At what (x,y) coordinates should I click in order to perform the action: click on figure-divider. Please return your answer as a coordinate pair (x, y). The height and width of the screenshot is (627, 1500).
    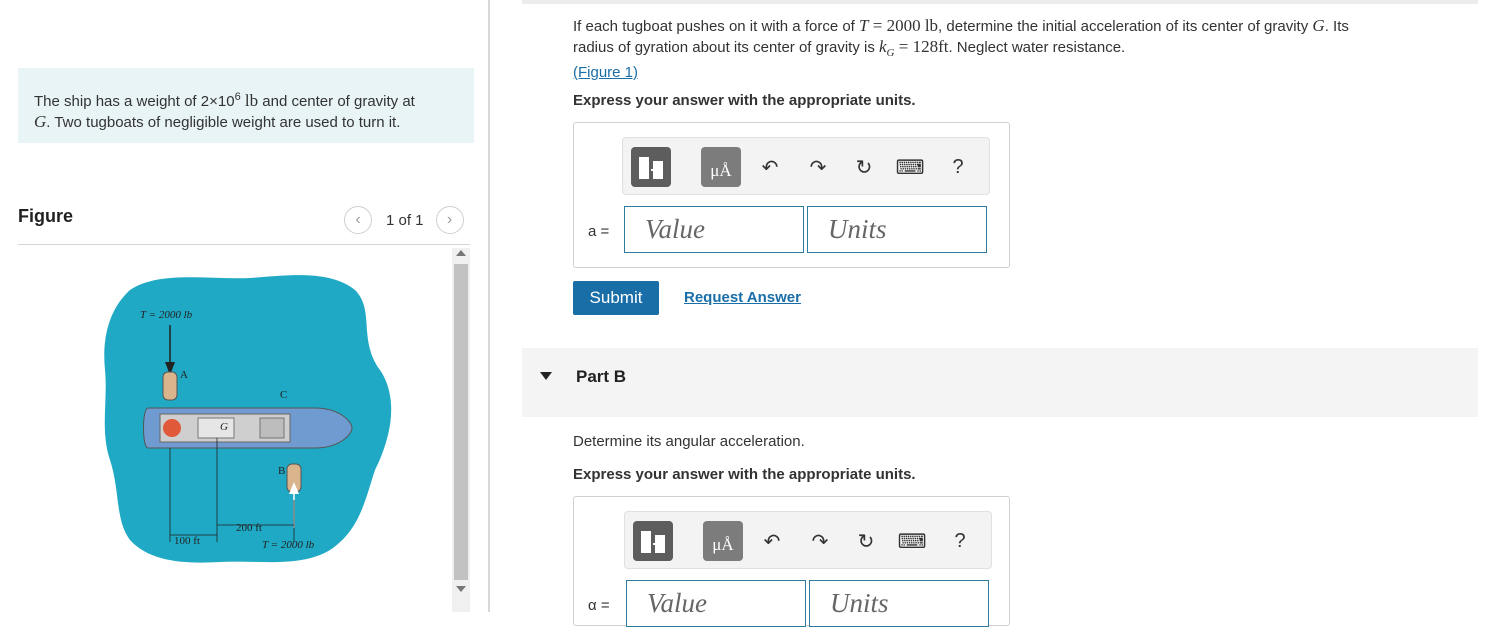
    Looking at the image, I should click on (244, 244).